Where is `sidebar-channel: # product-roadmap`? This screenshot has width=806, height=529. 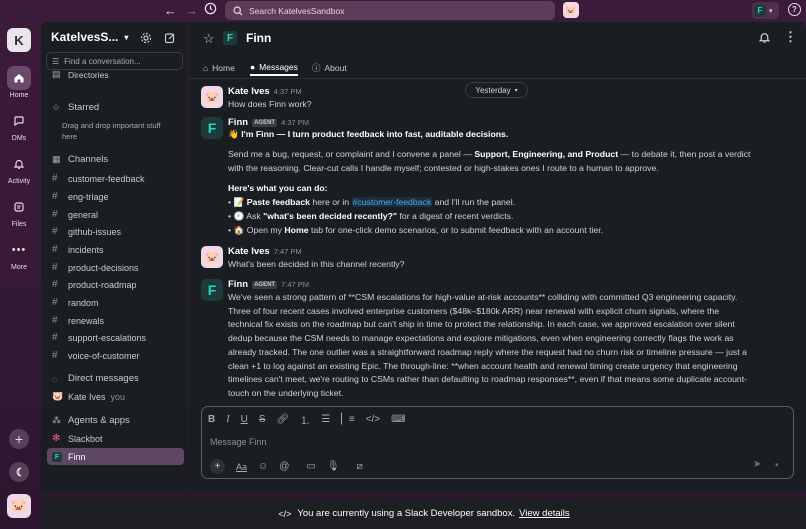 sidebar-channel: # product-roadmap is located at coordinates (115, 284).